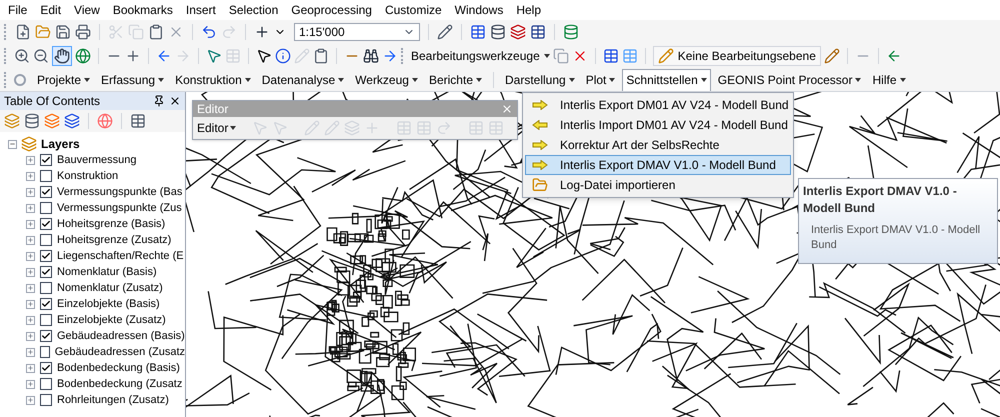  I want to click on tree-item: Gebäudeadressen (Basis), so click(121, 336).